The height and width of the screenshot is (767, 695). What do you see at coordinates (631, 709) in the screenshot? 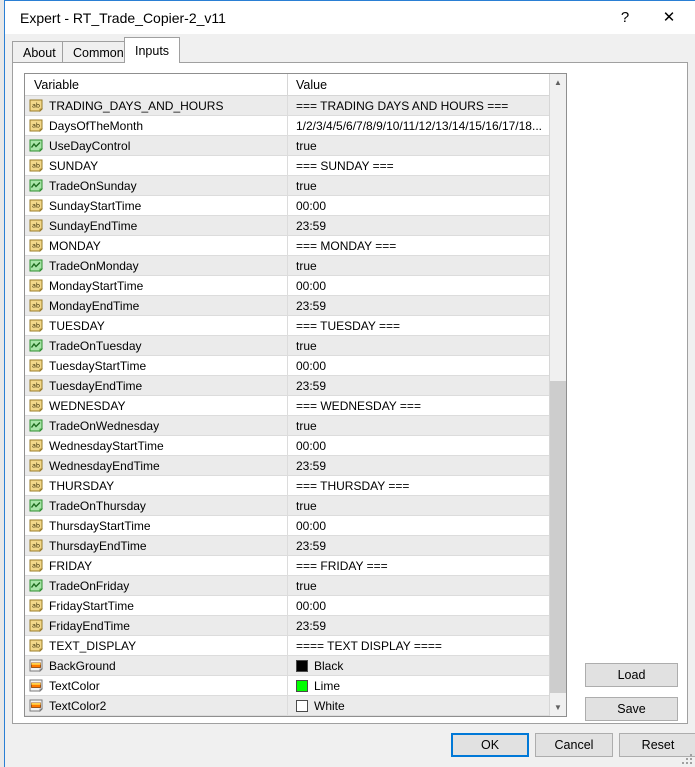
I see `save-button: Save` at bounding box center [631, 709].